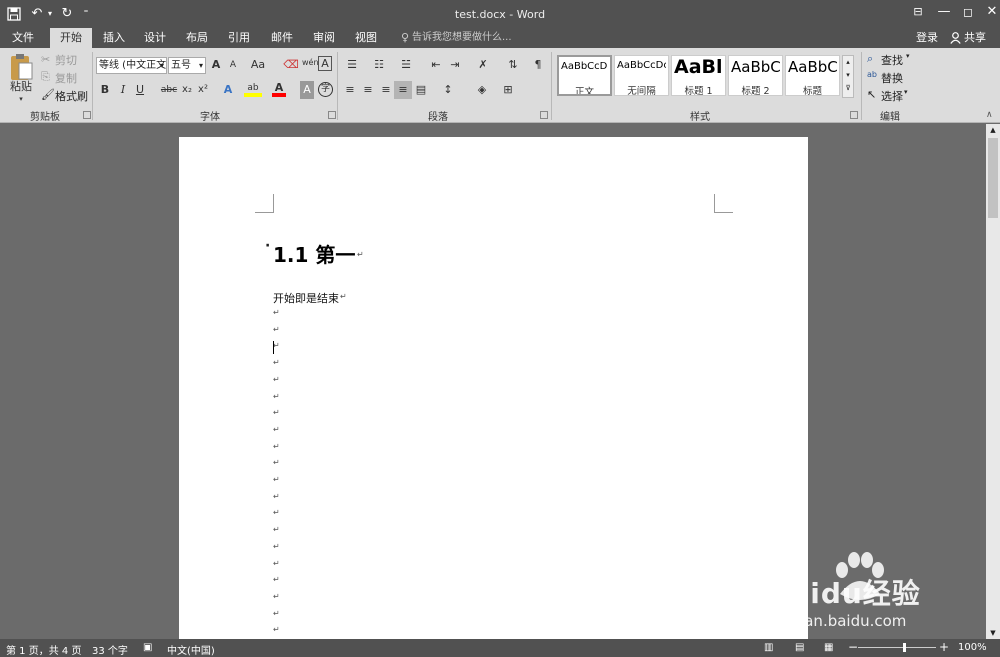 The width and height of the screenshot is (1000, 657). I want to click on replace-button: 替换, so click(892, 78).